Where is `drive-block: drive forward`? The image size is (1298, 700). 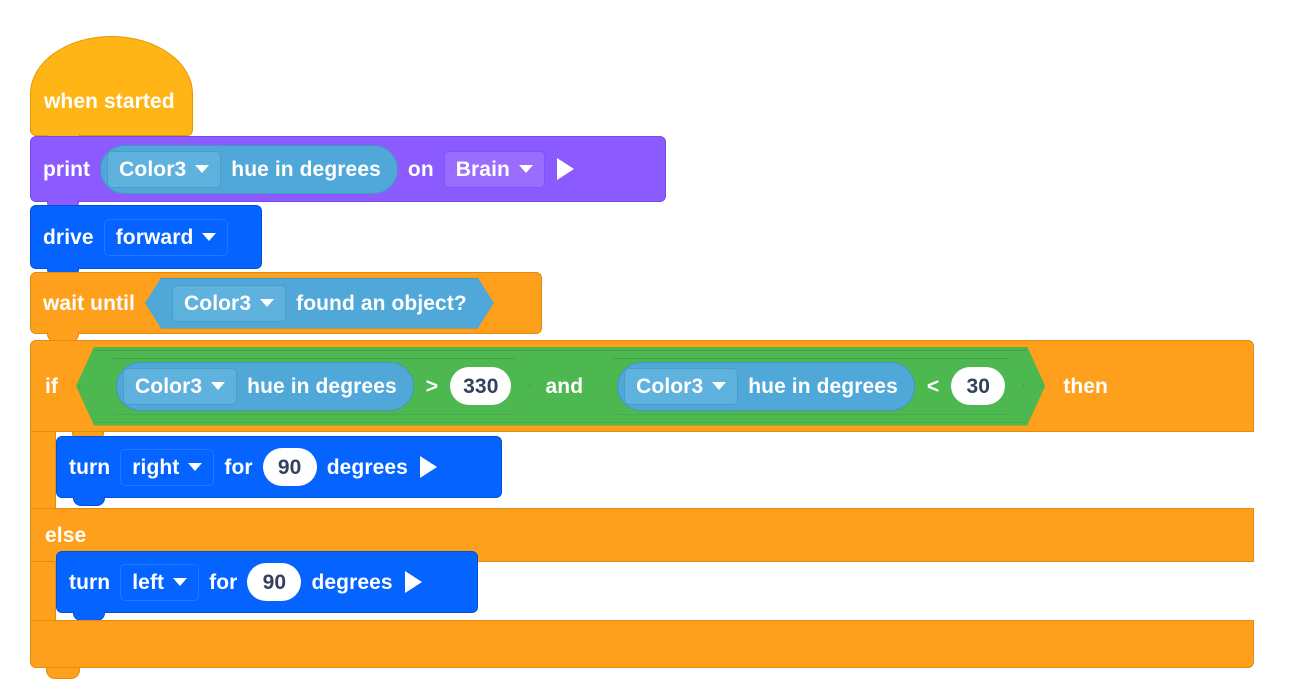
drive-block: drive forward is located at coordinates (146, 241).